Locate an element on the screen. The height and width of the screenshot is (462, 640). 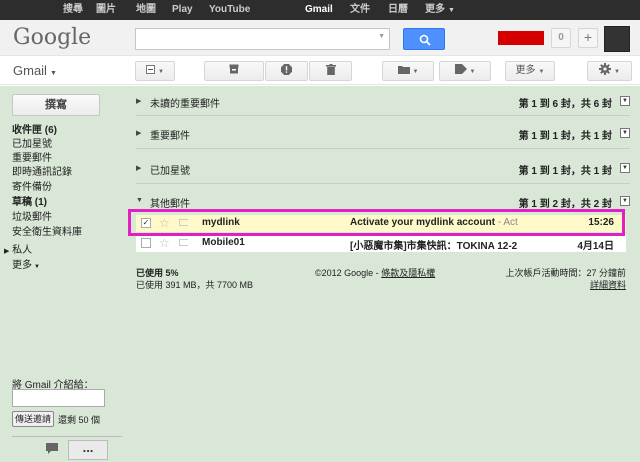
invites-remaining: 還剩 50 個 is located at coordinates (79, 420).